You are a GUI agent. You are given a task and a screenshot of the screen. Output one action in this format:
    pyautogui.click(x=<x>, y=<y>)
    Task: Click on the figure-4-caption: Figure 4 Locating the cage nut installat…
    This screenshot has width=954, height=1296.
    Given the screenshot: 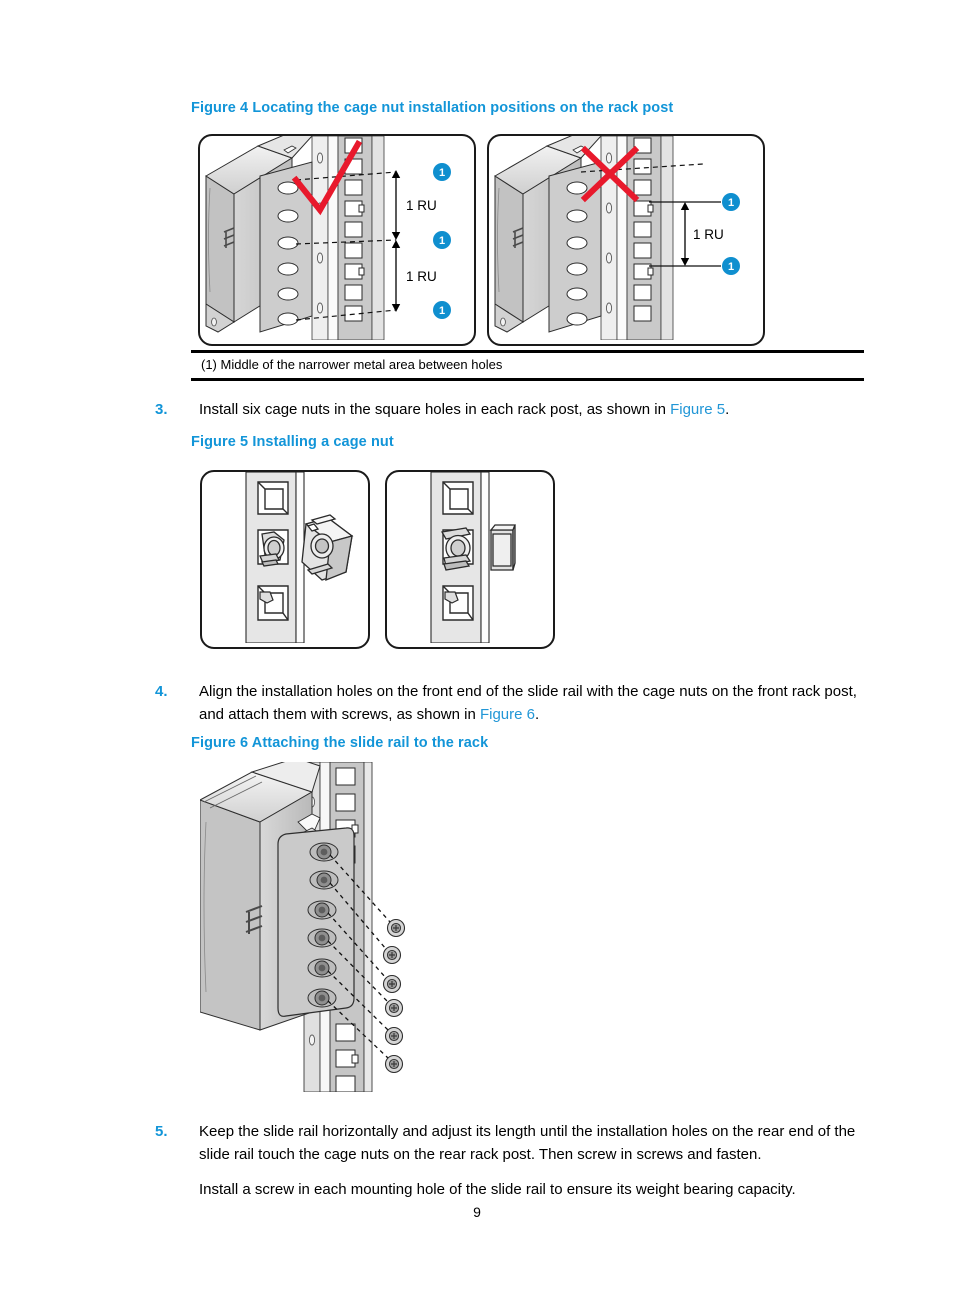 What is the action you would take?
    pyautogui.click(x=432, y=108)
    